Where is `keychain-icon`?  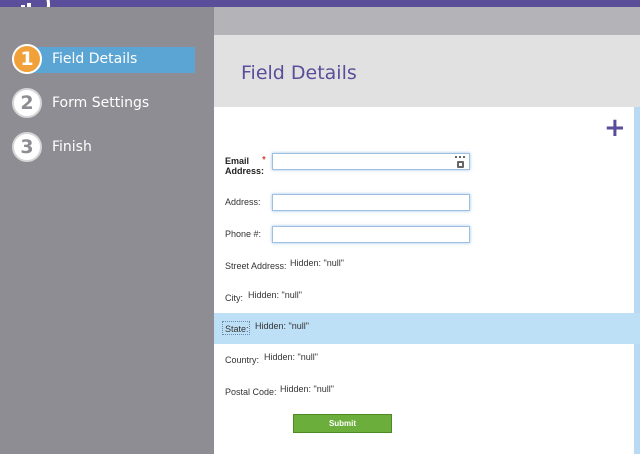
keychain-icon is located at coordinates (460, 162).